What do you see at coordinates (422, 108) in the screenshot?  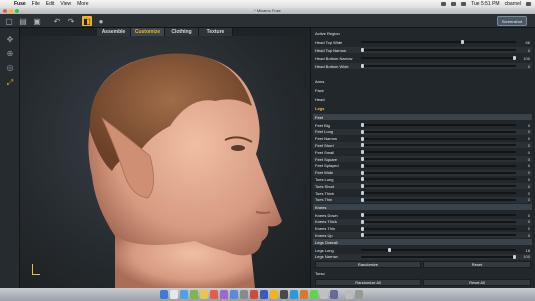 I see `region-legs: Legs` at bounding box center [422, 108].